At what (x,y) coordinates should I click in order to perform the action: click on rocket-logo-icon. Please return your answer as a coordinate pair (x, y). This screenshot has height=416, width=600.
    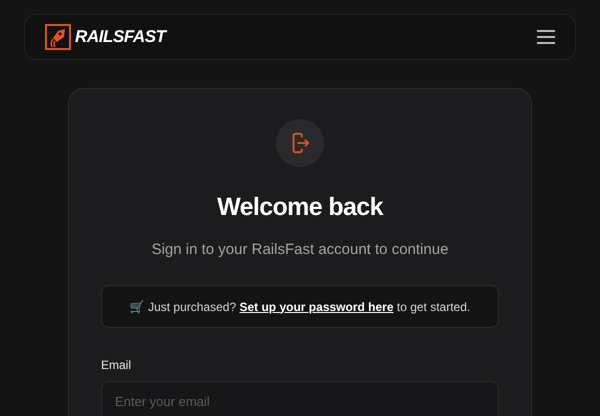
    Looking at the image, I should click on (58, 37).